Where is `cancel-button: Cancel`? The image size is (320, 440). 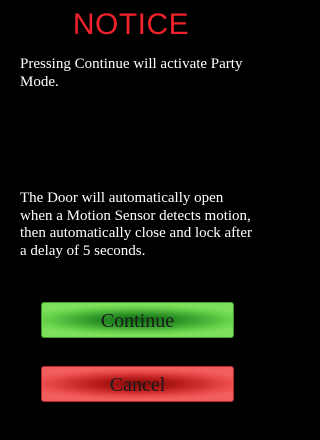
cancel-button: Cancel is located at coordinates (137, 384).